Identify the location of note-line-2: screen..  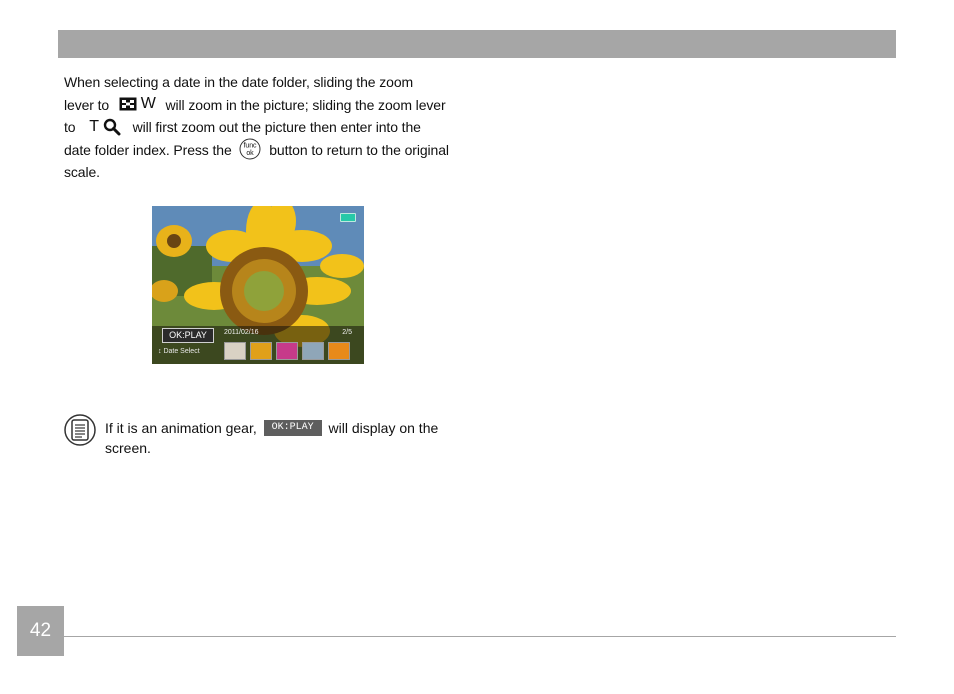
(128, 448).